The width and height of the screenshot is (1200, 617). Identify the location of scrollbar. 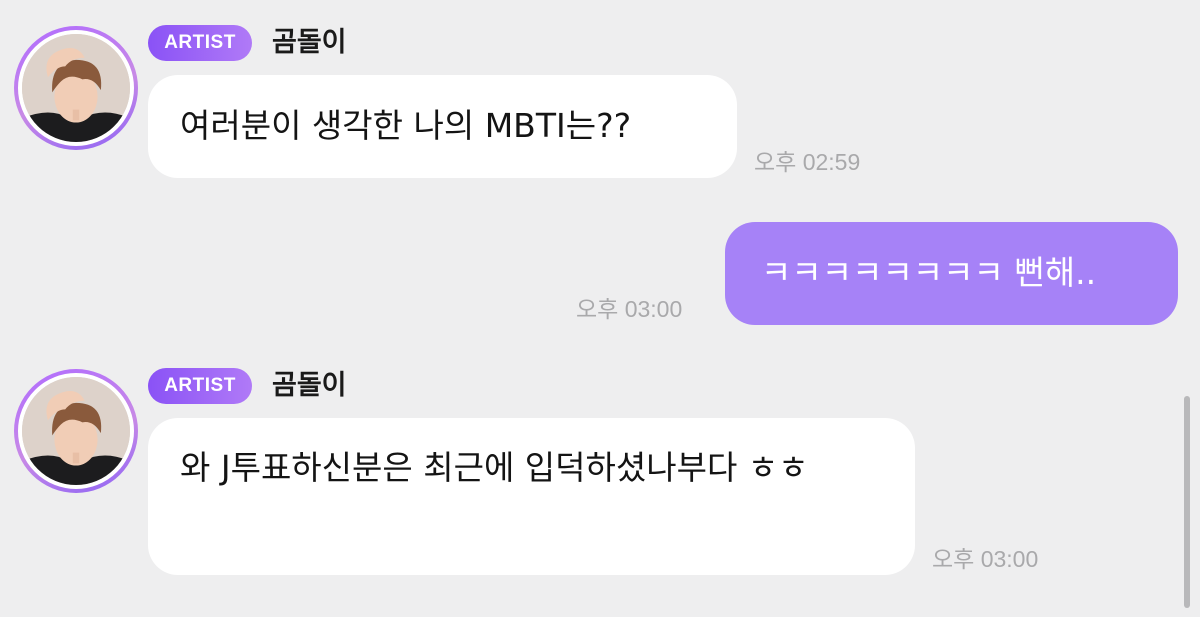
(1187, 502).